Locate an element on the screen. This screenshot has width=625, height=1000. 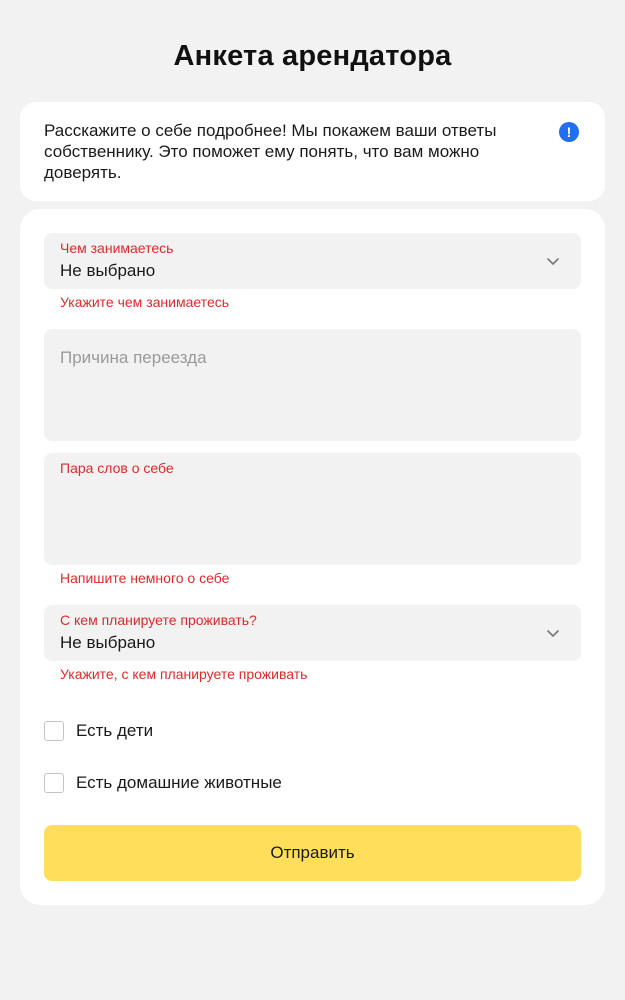
cohabitants-label: С кем планируете проживать? is located at coordinates (158, 620).